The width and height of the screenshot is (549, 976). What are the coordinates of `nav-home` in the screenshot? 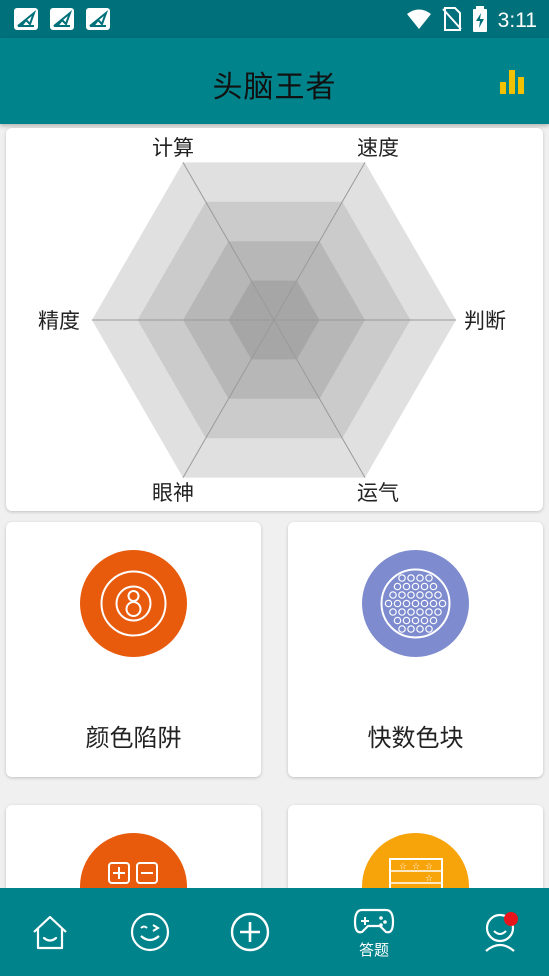 It's located at (50, 932).